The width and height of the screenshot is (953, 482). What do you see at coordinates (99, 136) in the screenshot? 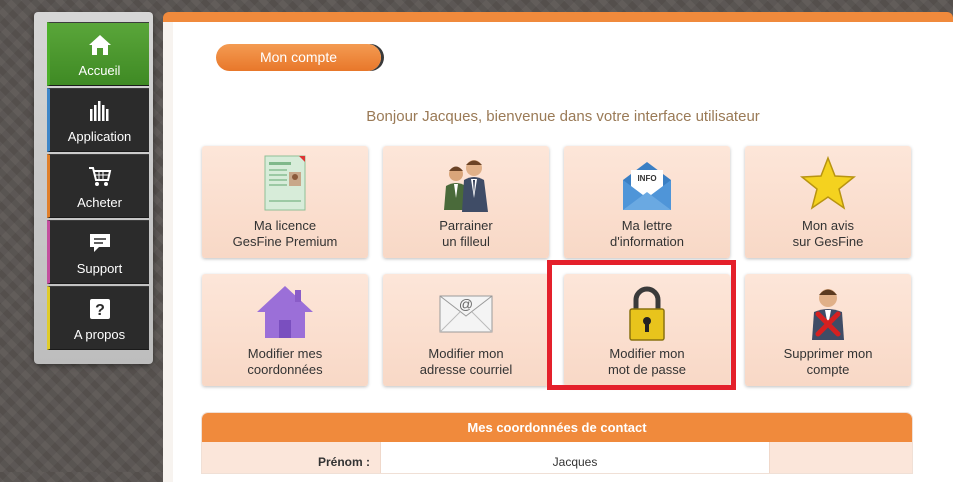
I see `sidebar-item-label: Application` at bounding box center [99, 136].